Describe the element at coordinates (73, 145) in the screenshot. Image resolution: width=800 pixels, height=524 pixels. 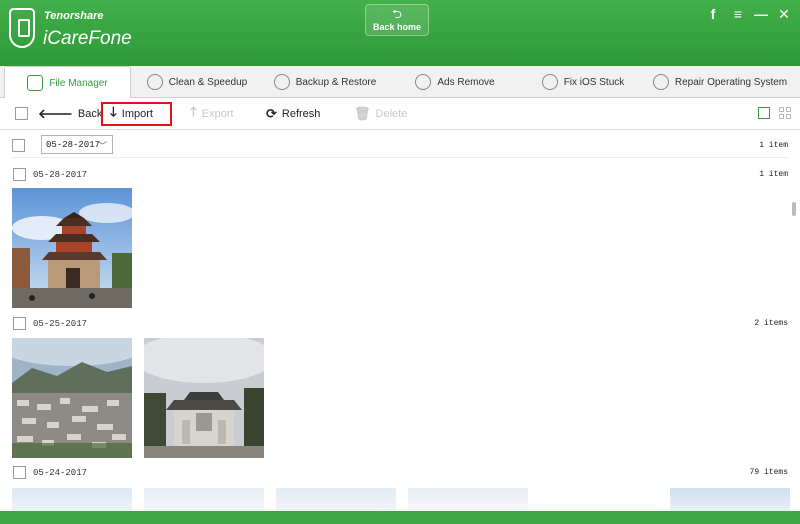
I see `date-filter-value: 05-28-2017` at that location.